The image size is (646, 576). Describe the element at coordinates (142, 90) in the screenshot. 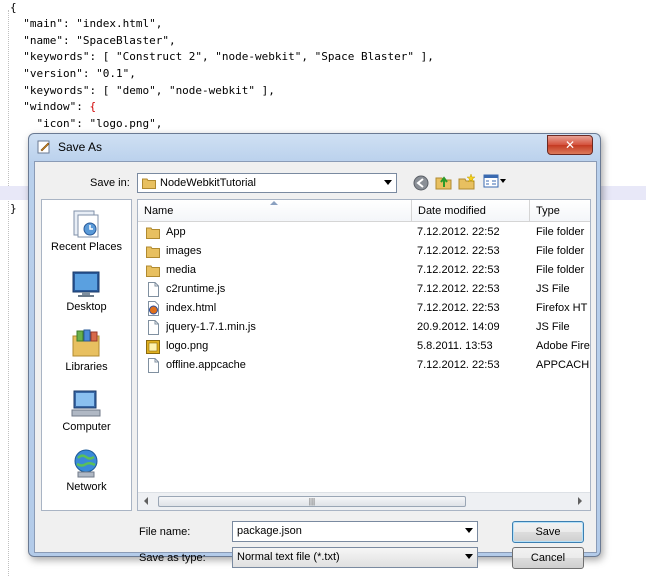

I see `code-line: "keywords": [ "demo", "node-webkit" ],` at that location.